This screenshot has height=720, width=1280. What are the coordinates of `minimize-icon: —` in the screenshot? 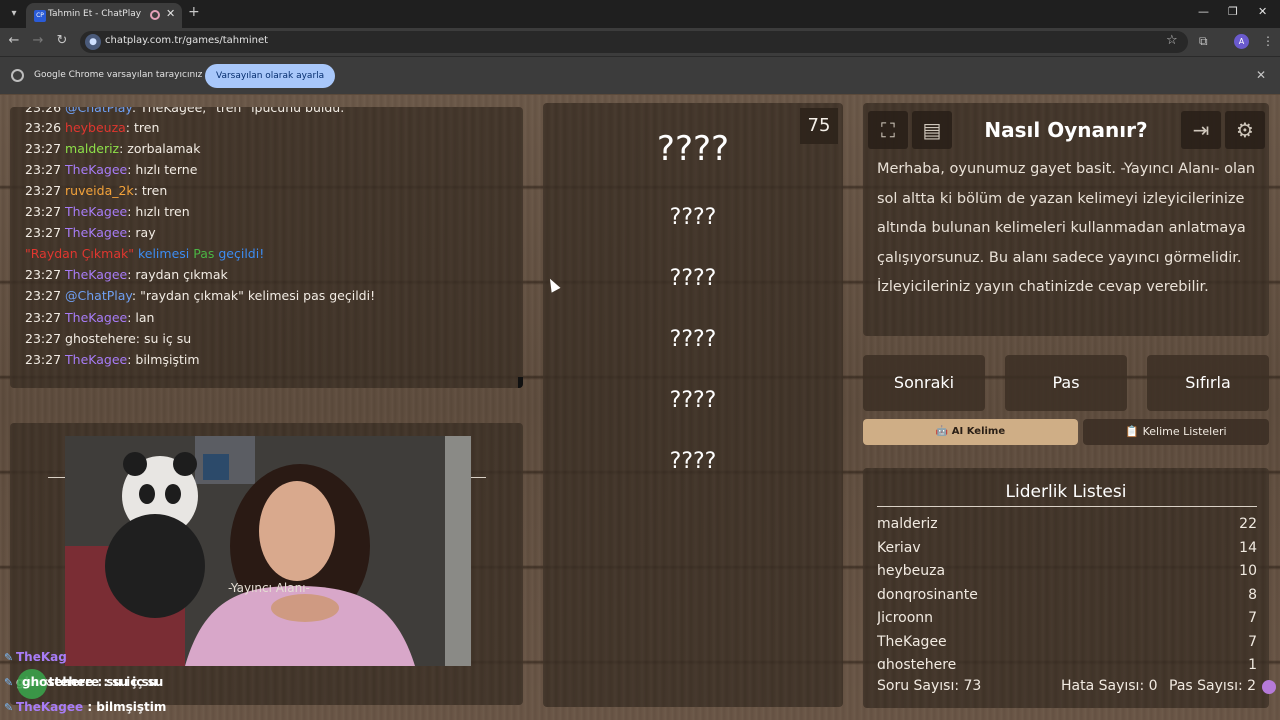 It's located at (1203, 11).